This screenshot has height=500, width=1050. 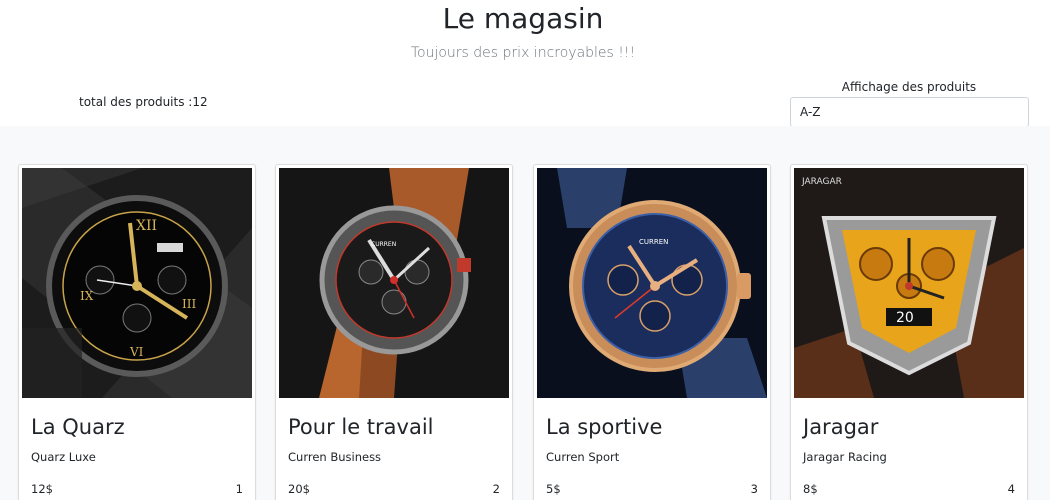 What do you see at coordinates (821, 182) in the screenshot?
I see `svg-text: JARAGAR` at bounding box center [821, 182].